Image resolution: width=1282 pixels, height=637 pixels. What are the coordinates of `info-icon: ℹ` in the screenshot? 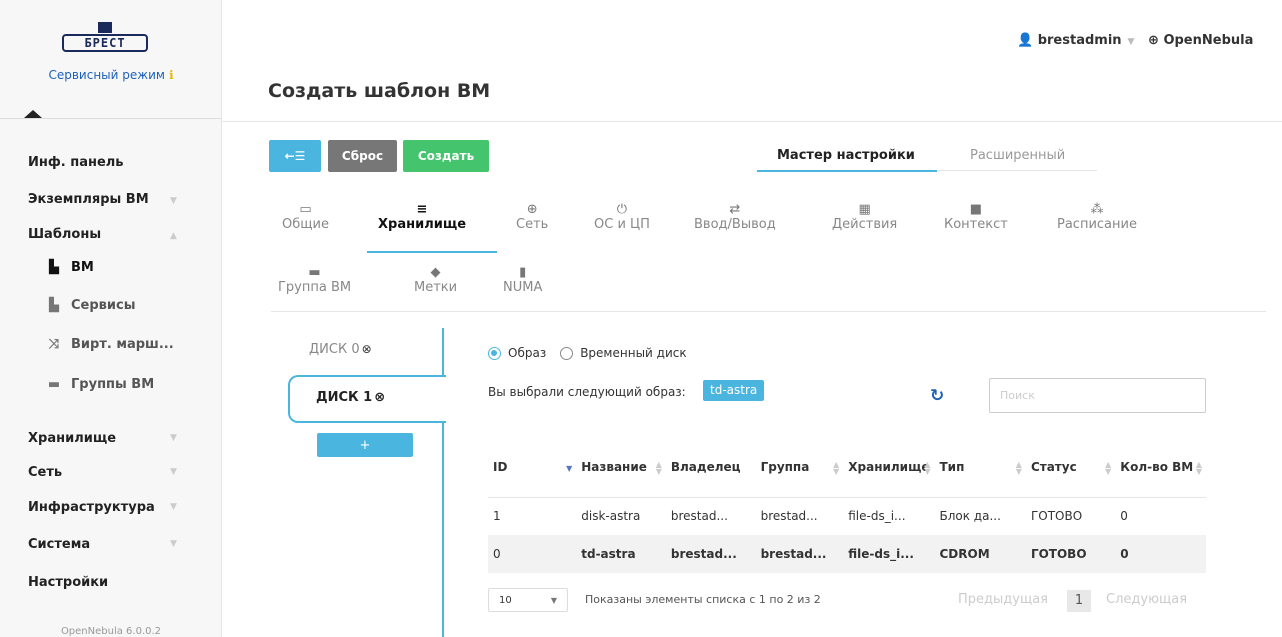 It's located at (171, 75).